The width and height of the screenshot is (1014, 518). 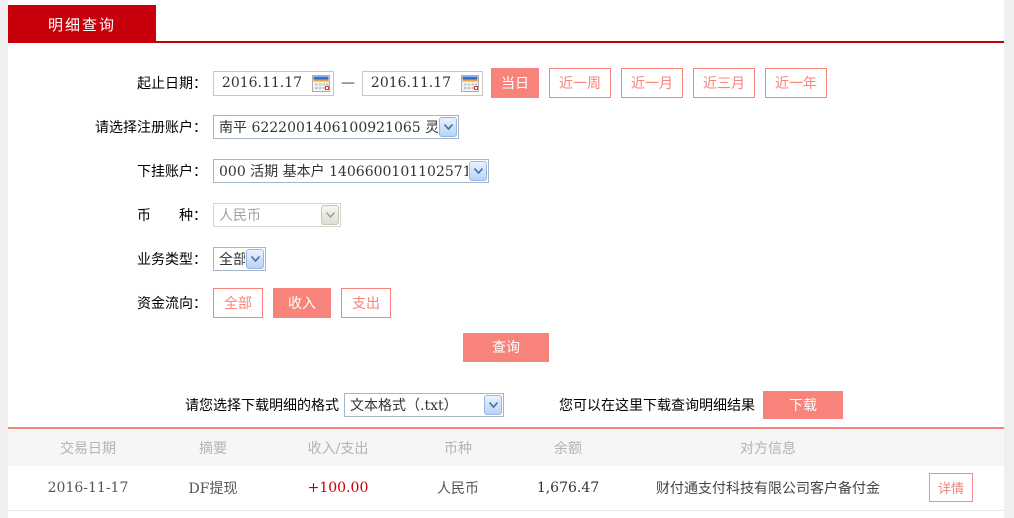 I want to click on start-date-field, so click(x=273, y=83).